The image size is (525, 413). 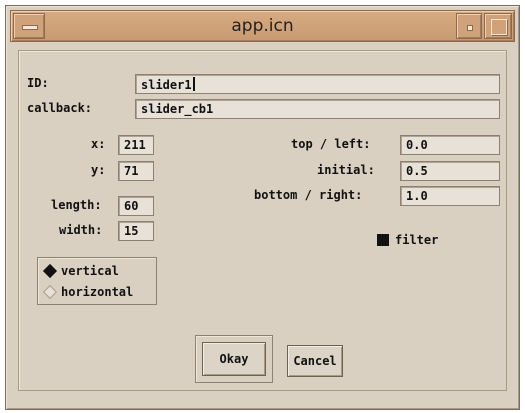 I want to click on top-left-value: 0.0, so click(x=417, y=145).